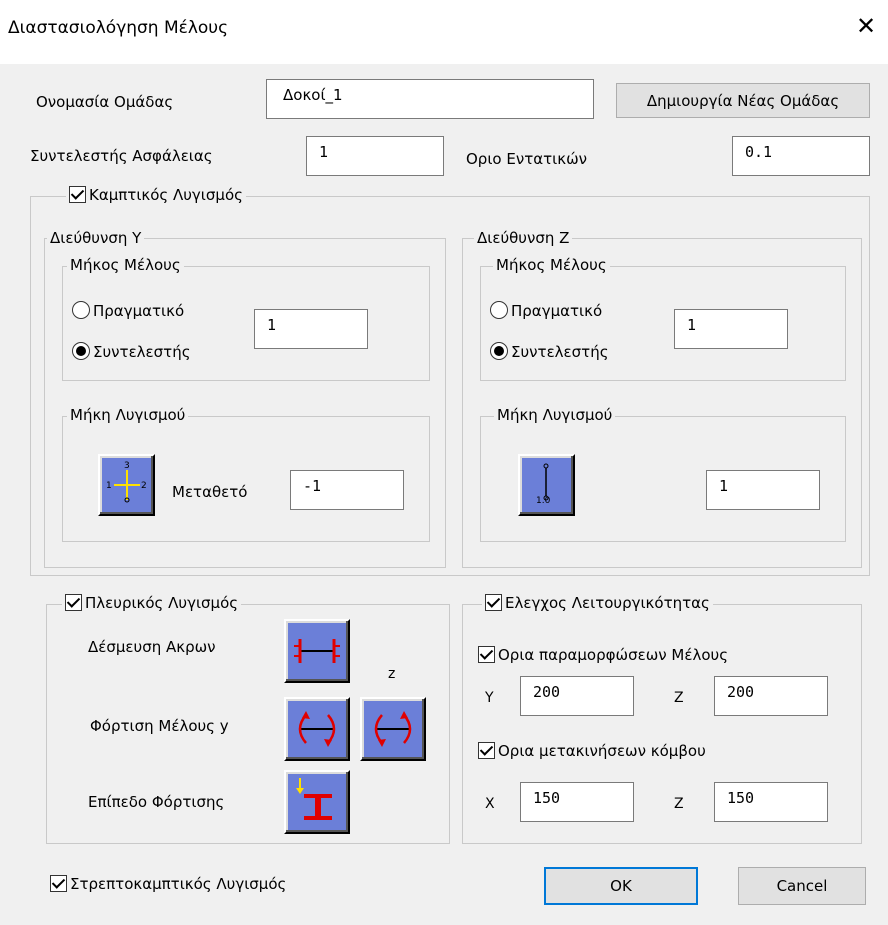 The image size is (888, 925). What do you see at coordinates (802, 886) in the screenshot?
I see `cancel-button: Cancel` at bounding box center [802, 886].